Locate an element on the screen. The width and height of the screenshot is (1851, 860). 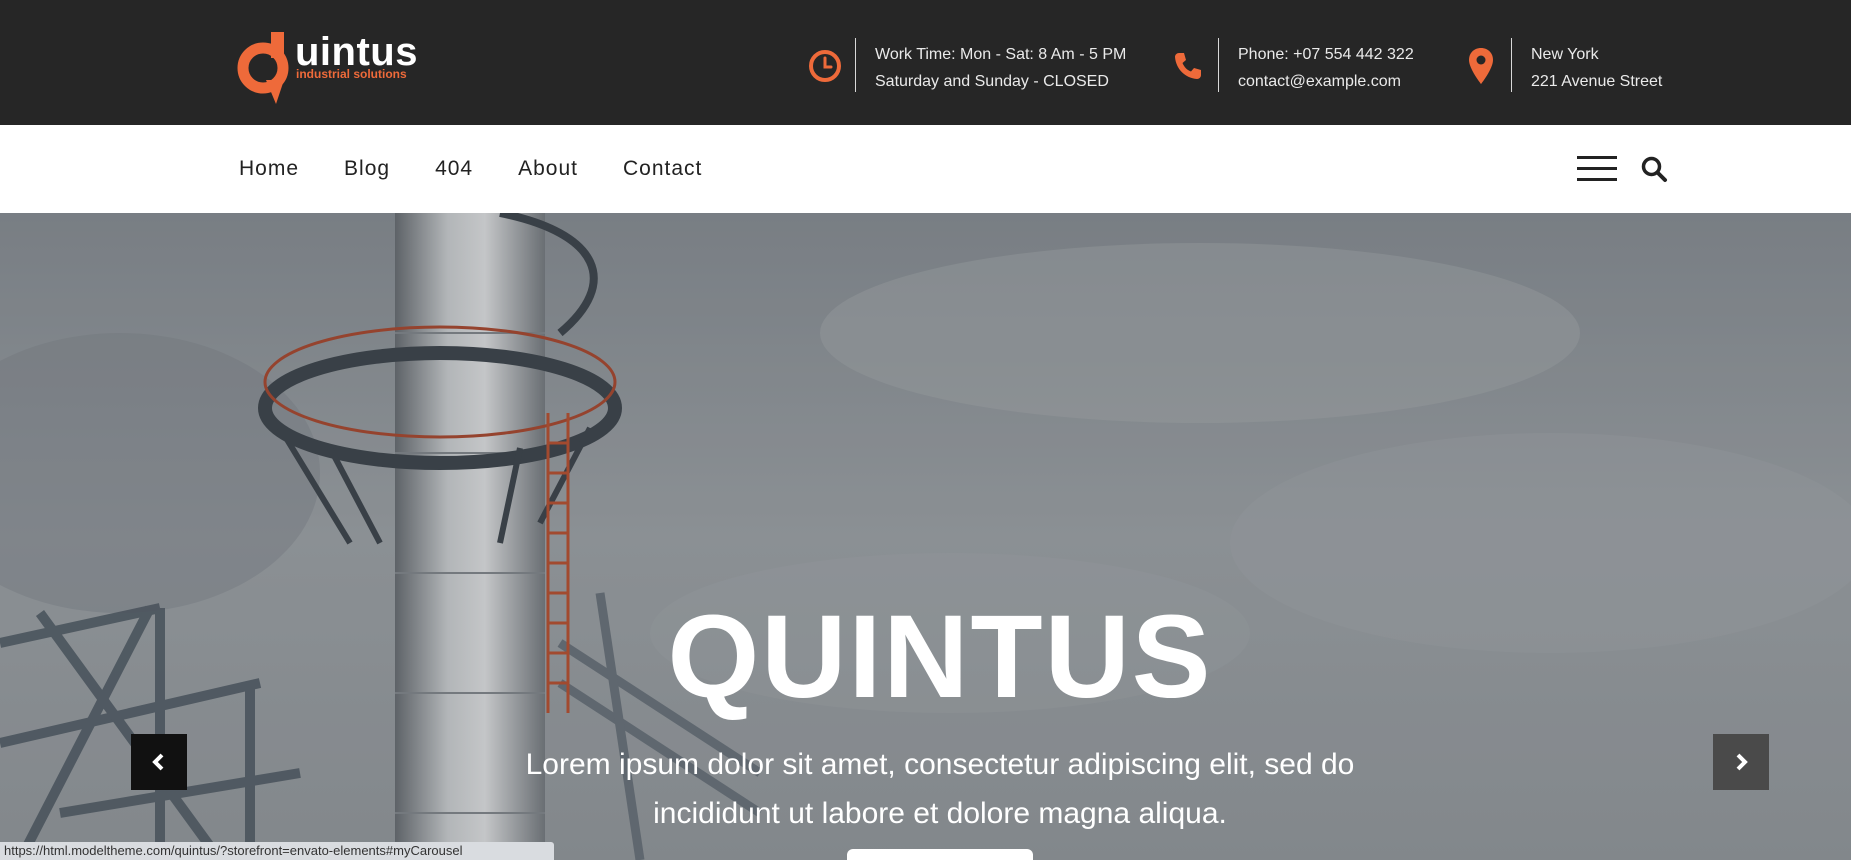
site-logo: uintus industrial solutions is located at coordinates (327, 63).